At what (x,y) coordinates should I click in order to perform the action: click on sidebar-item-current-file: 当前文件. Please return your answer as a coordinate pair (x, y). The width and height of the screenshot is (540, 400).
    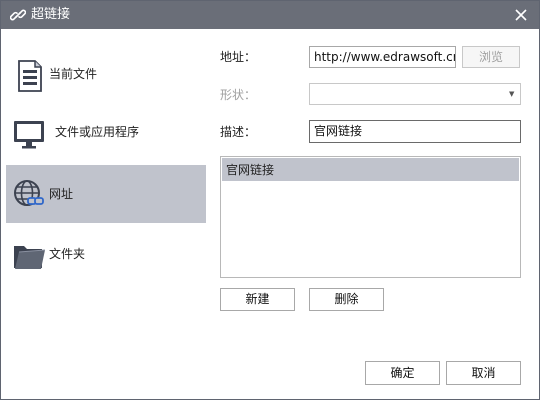
    Looking at the image, I should click on (106, 74).